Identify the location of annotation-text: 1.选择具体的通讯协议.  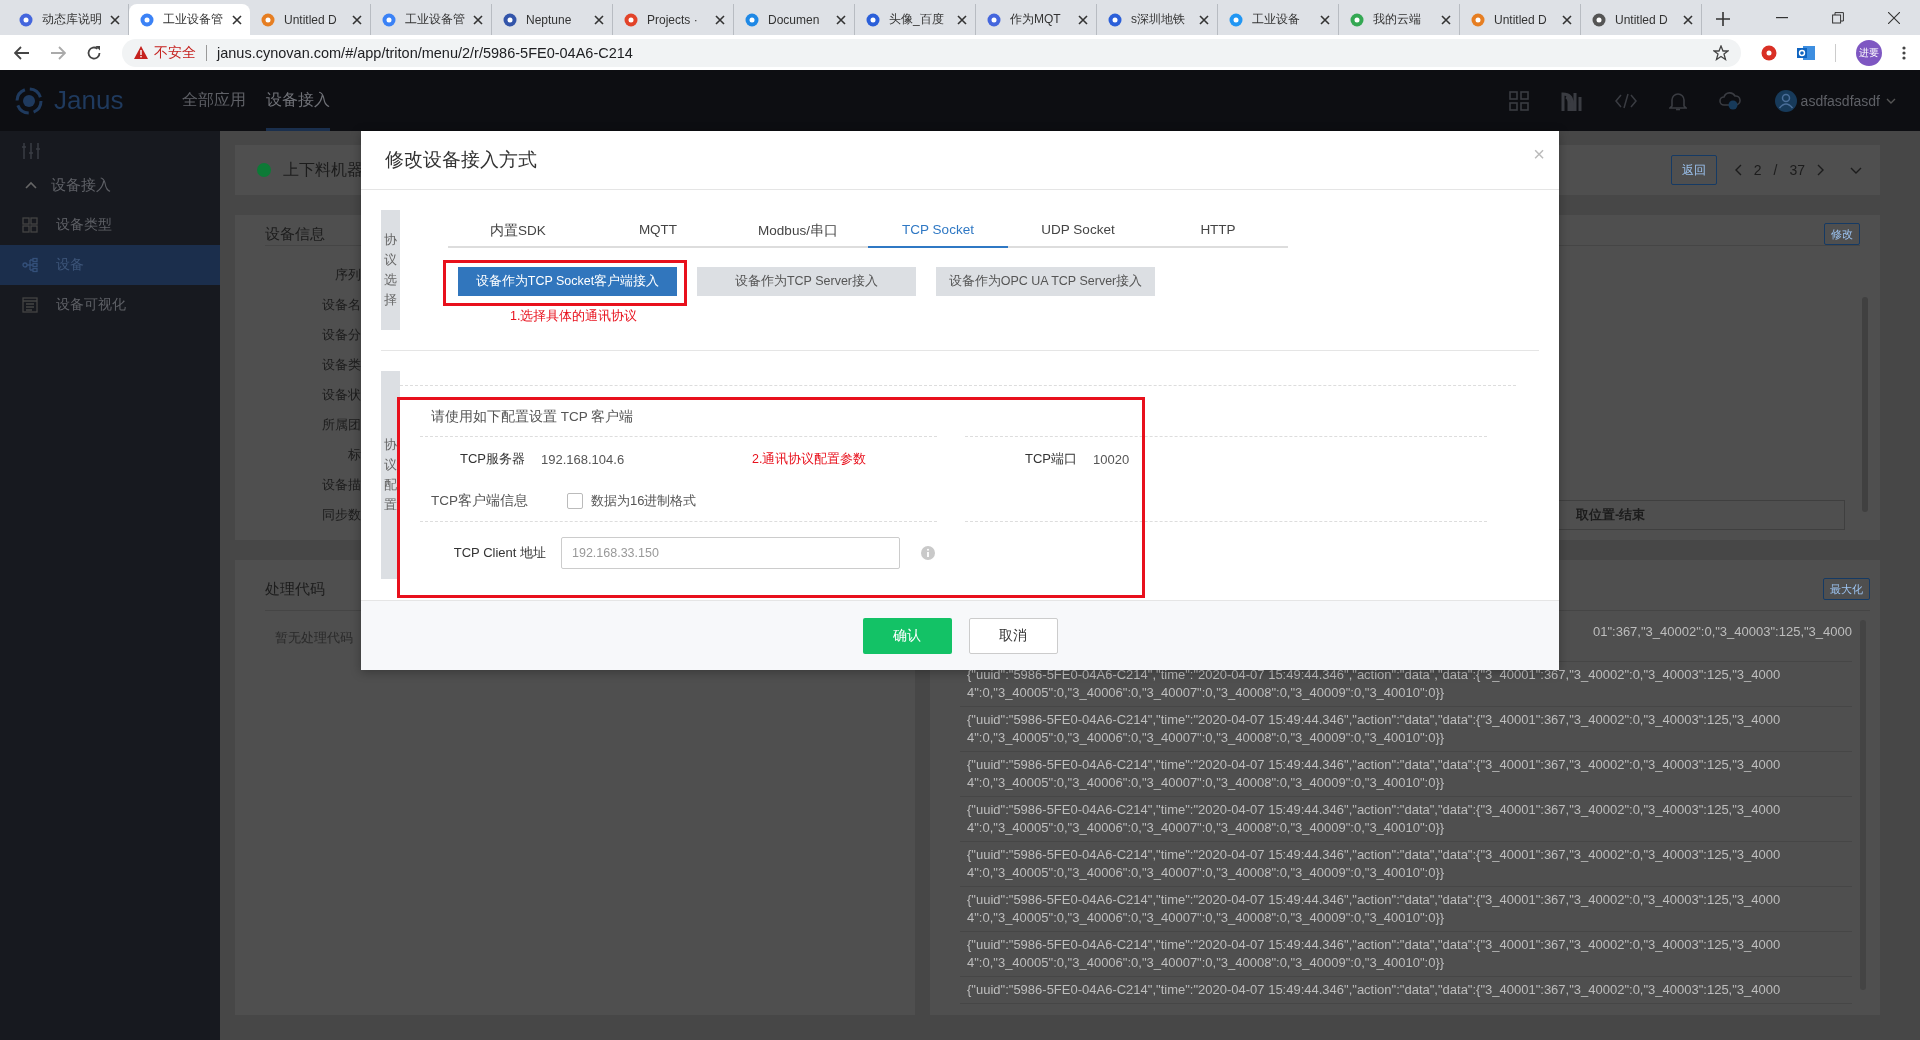
(574, 316).